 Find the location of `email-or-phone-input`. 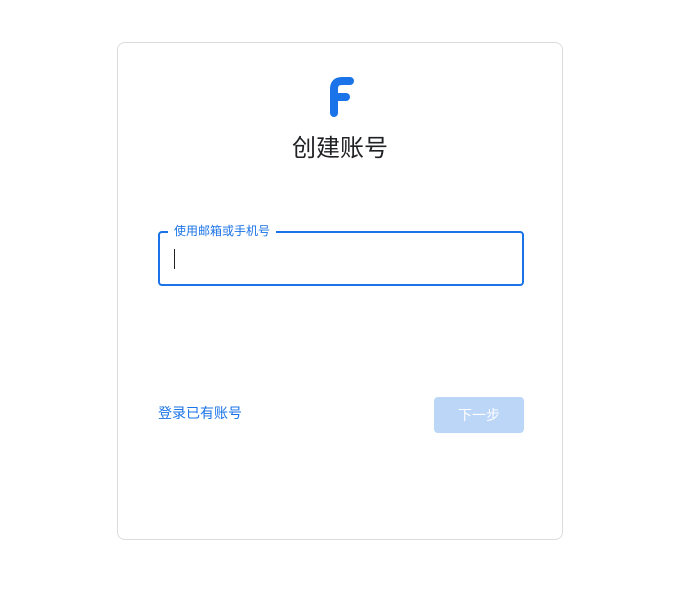

email-or-phone-input is located at coordinates (340, 258).